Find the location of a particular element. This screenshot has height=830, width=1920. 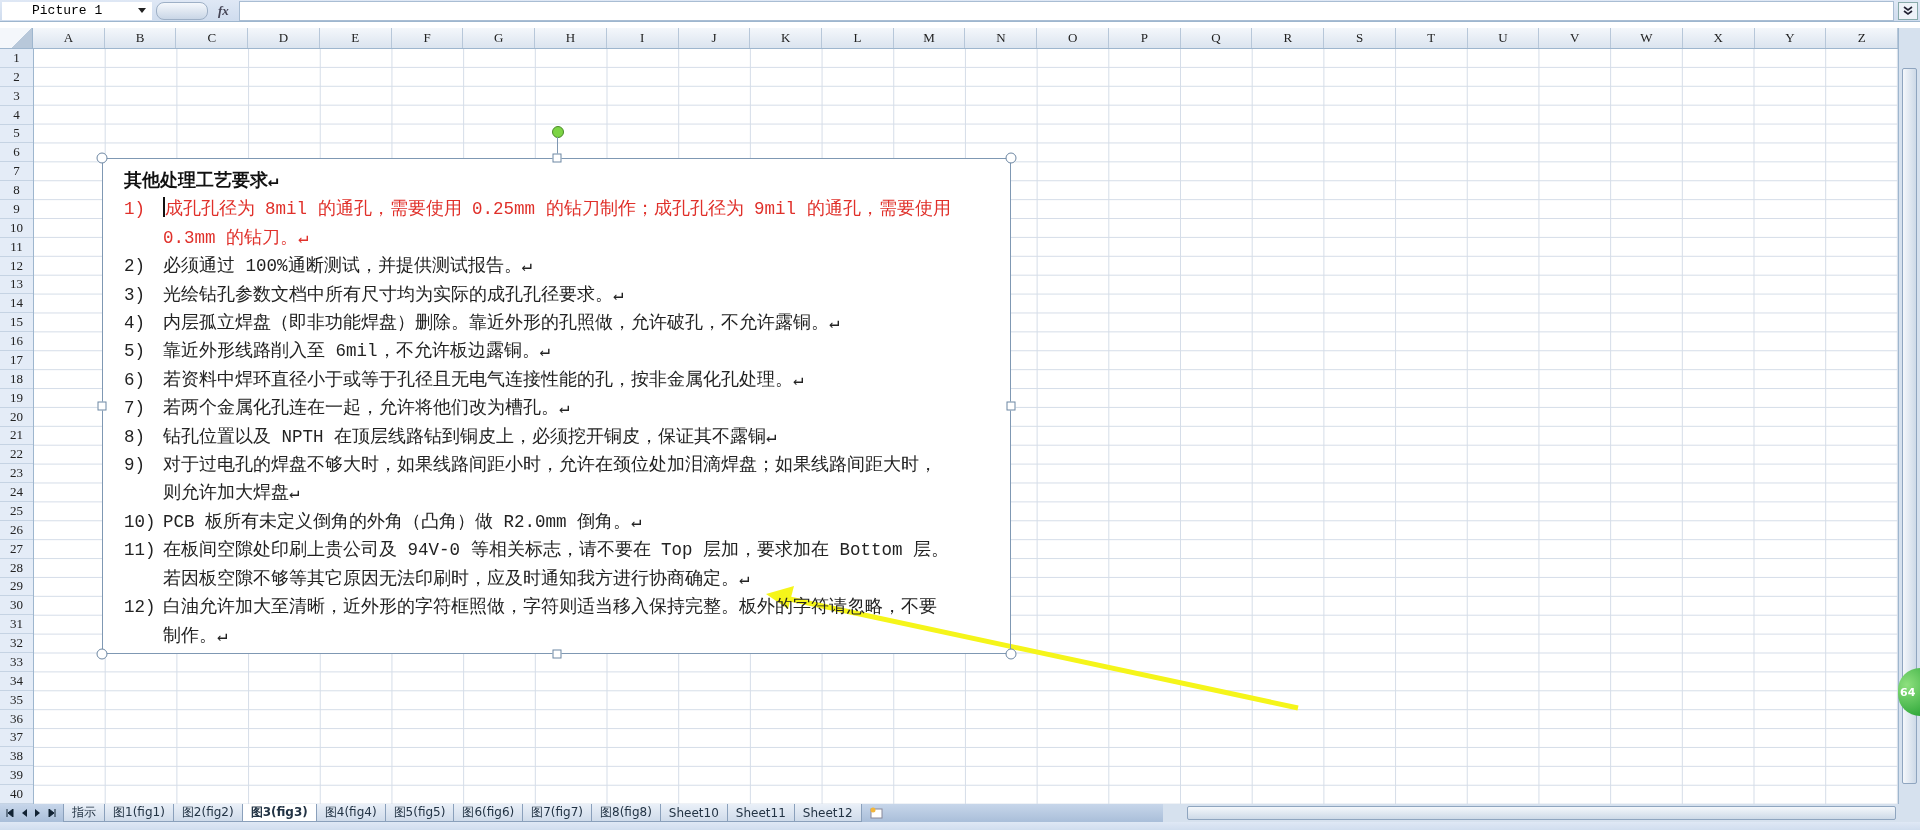

row-header: 9 is located at coordinates (16, 209).